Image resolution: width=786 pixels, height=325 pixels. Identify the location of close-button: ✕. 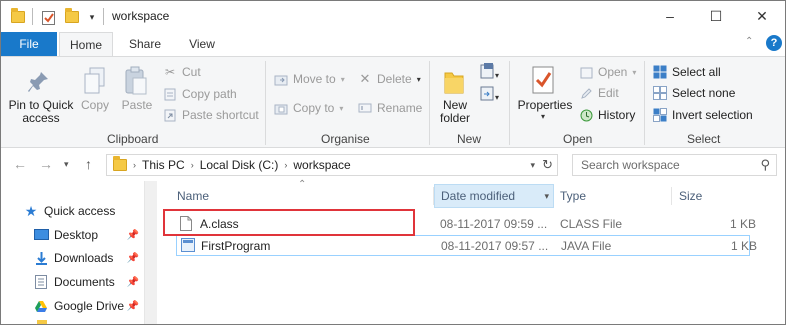
(762, 16).